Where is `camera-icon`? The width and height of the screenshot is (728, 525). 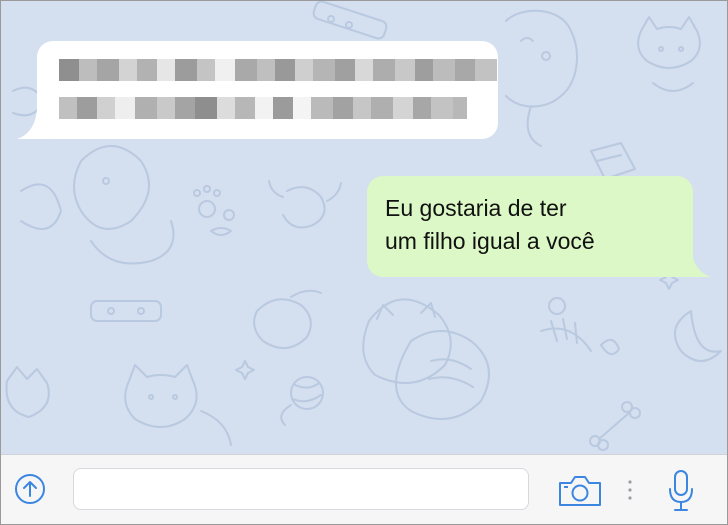 camera-icon is located at coordinates (580, 491).